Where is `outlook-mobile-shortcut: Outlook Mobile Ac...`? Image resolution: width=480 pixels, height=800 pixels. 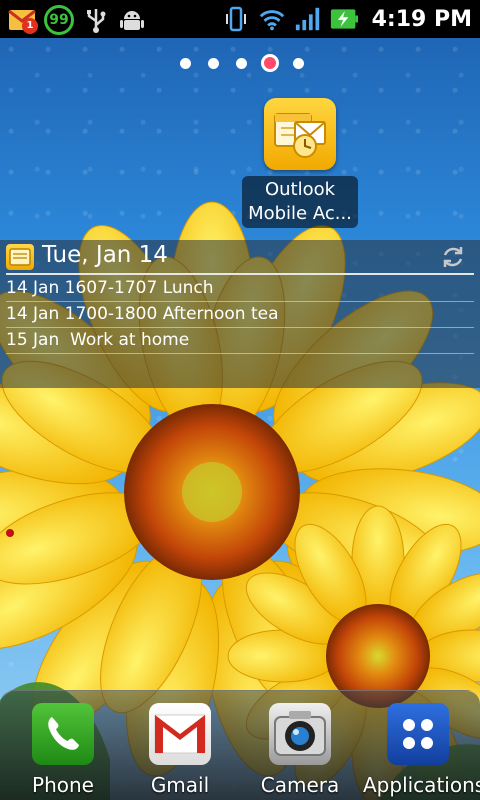 outlook-mobile-shortcut: Outlook Mobile Ac... is located at coordinates (300, 163).